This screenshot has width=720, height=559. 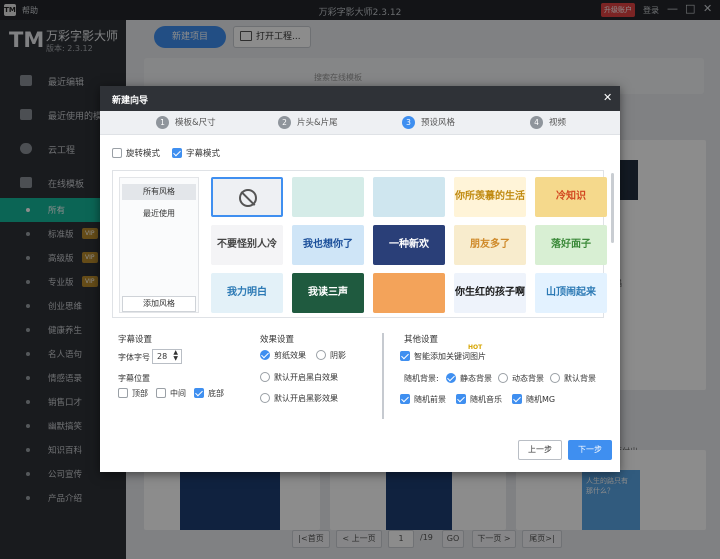 What do you see at coordinates (317, 123) in the screenshot?
I see `step-label: 片头&片尾` at bounding box center [317, 123].